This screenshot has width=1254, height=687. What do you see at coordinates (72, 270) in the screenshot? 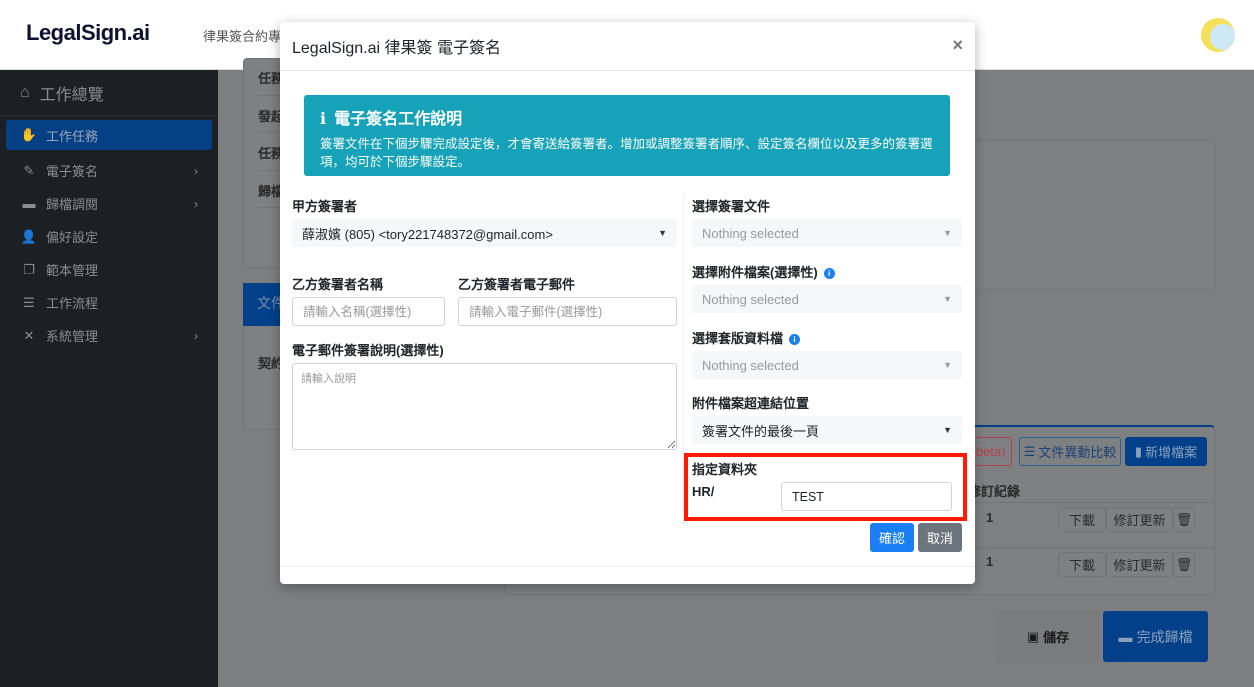
I see `sidebar-item-label: 範本管理` at bounding box center [72, 270].